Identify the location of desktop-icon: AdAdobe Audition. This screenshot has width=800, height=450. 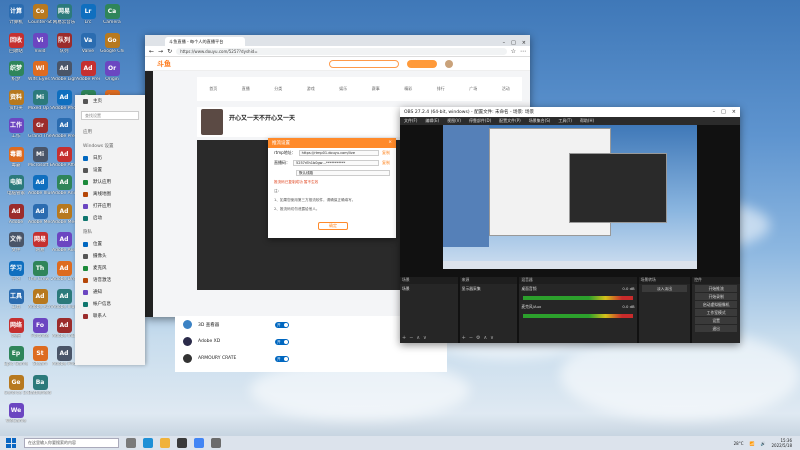
(64, 242).